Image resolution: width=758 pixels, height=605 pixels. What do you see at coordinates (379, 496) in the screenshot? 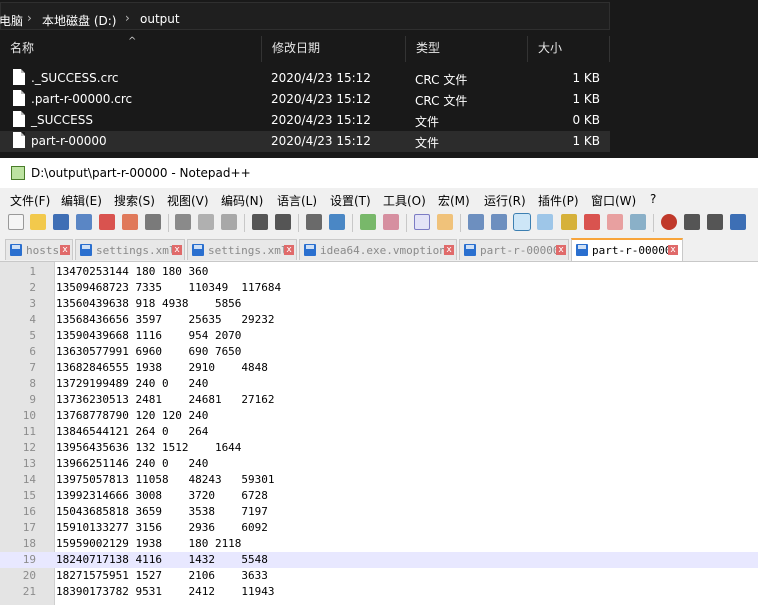
I see `editor-line: 15 13992314666 3008 3720 6728` at bounding box center [379, 496].